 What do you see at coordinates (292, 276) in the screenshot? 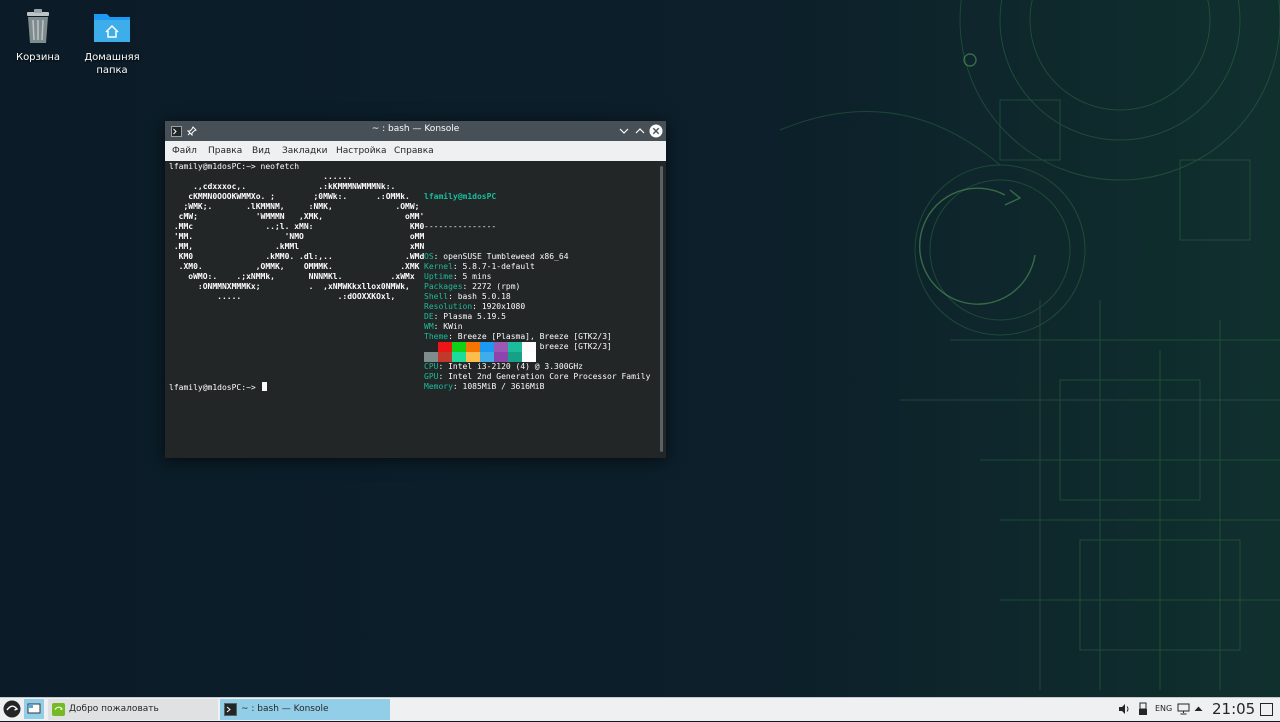
I see `logo-line: oWMO:. .;xNMMk, NNNMKl. .xWMx` at bounding box center [292, 276].